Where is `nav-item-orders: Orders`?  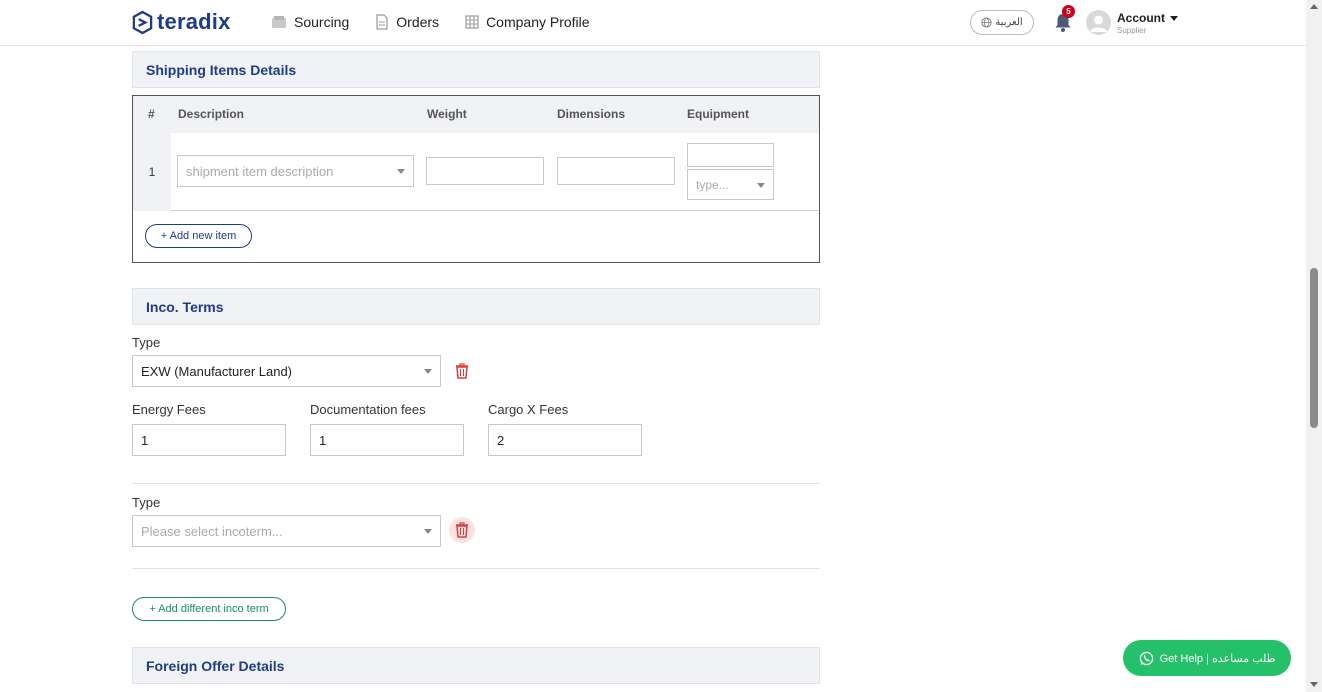 nav-item-orders: Orders is located at coordinates (407, 22).